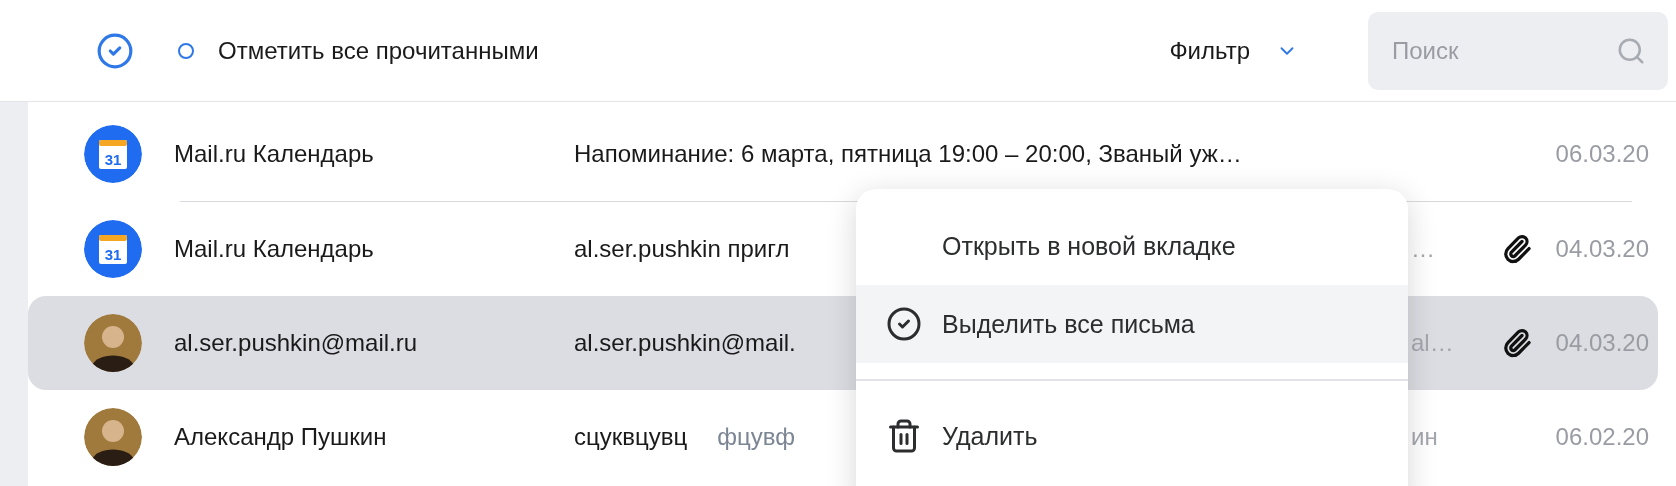 This screenshot has height=486, width=1676. I want to click on menu-item: Открыть в новой вкладке, so click(1132, 246).